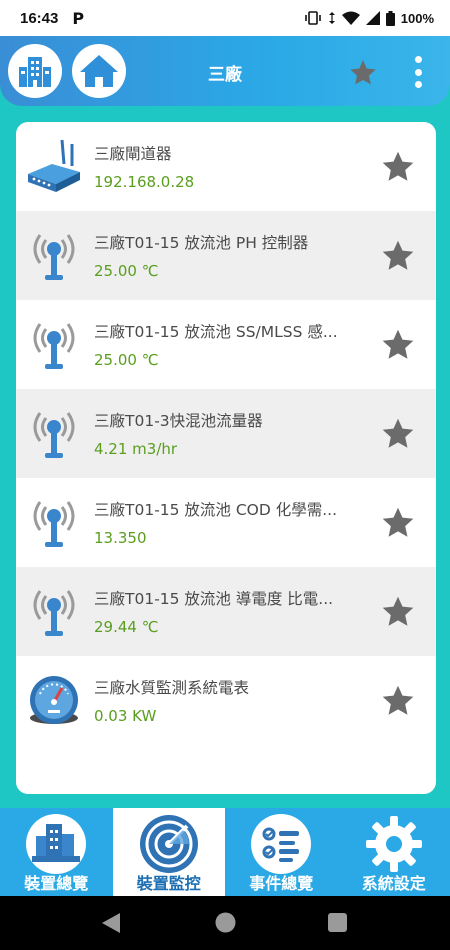 This screenshot has width=450, height=950. Describe the element at coordinates (172, 688) in the screenshot. I see `device-name: 三廠水質監測系統電表` at that location.